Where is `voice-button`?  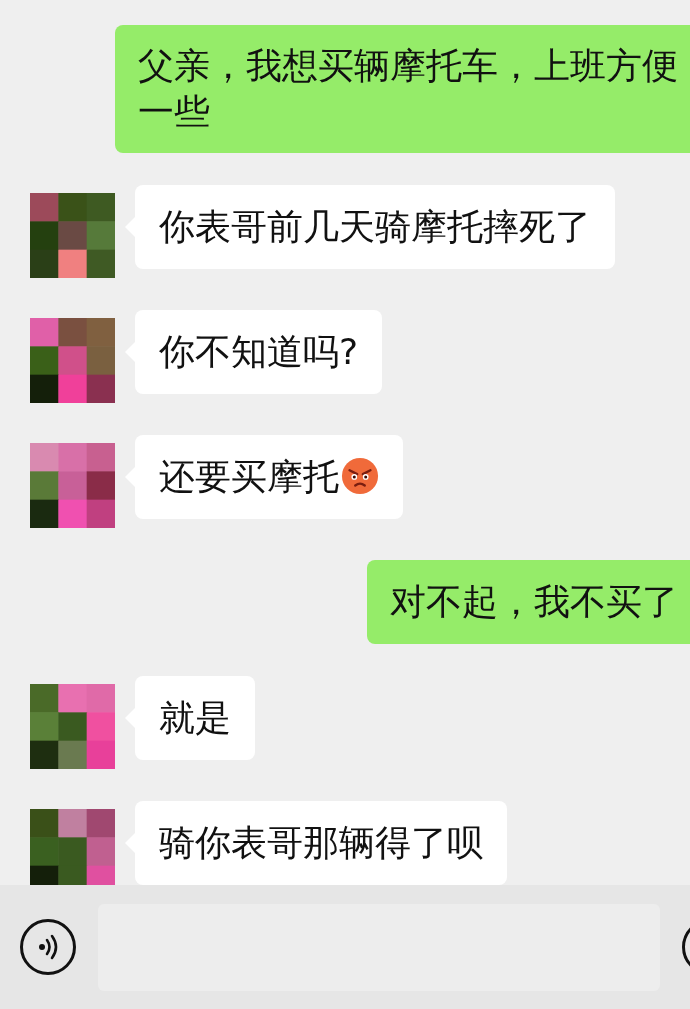 voice-button is located at coordinates (48, 947).